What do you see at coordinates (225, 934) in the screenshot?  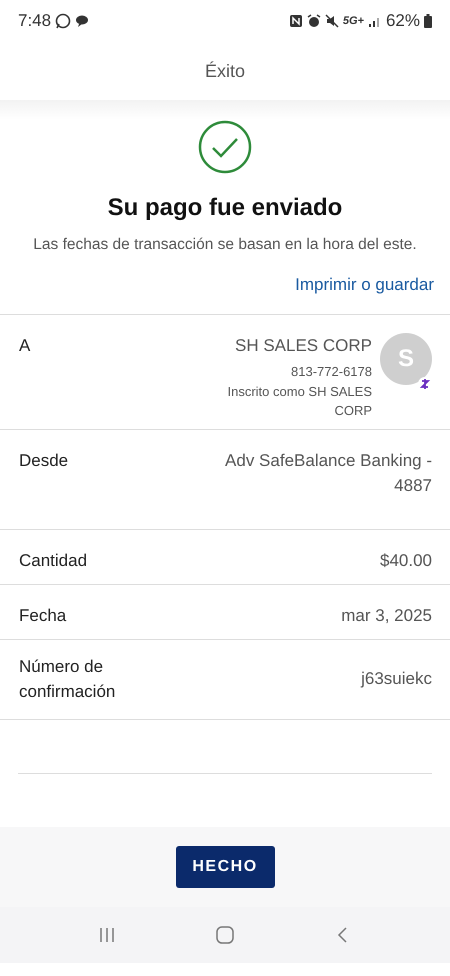 I see `home-icon` at bounding box center [225, 934].